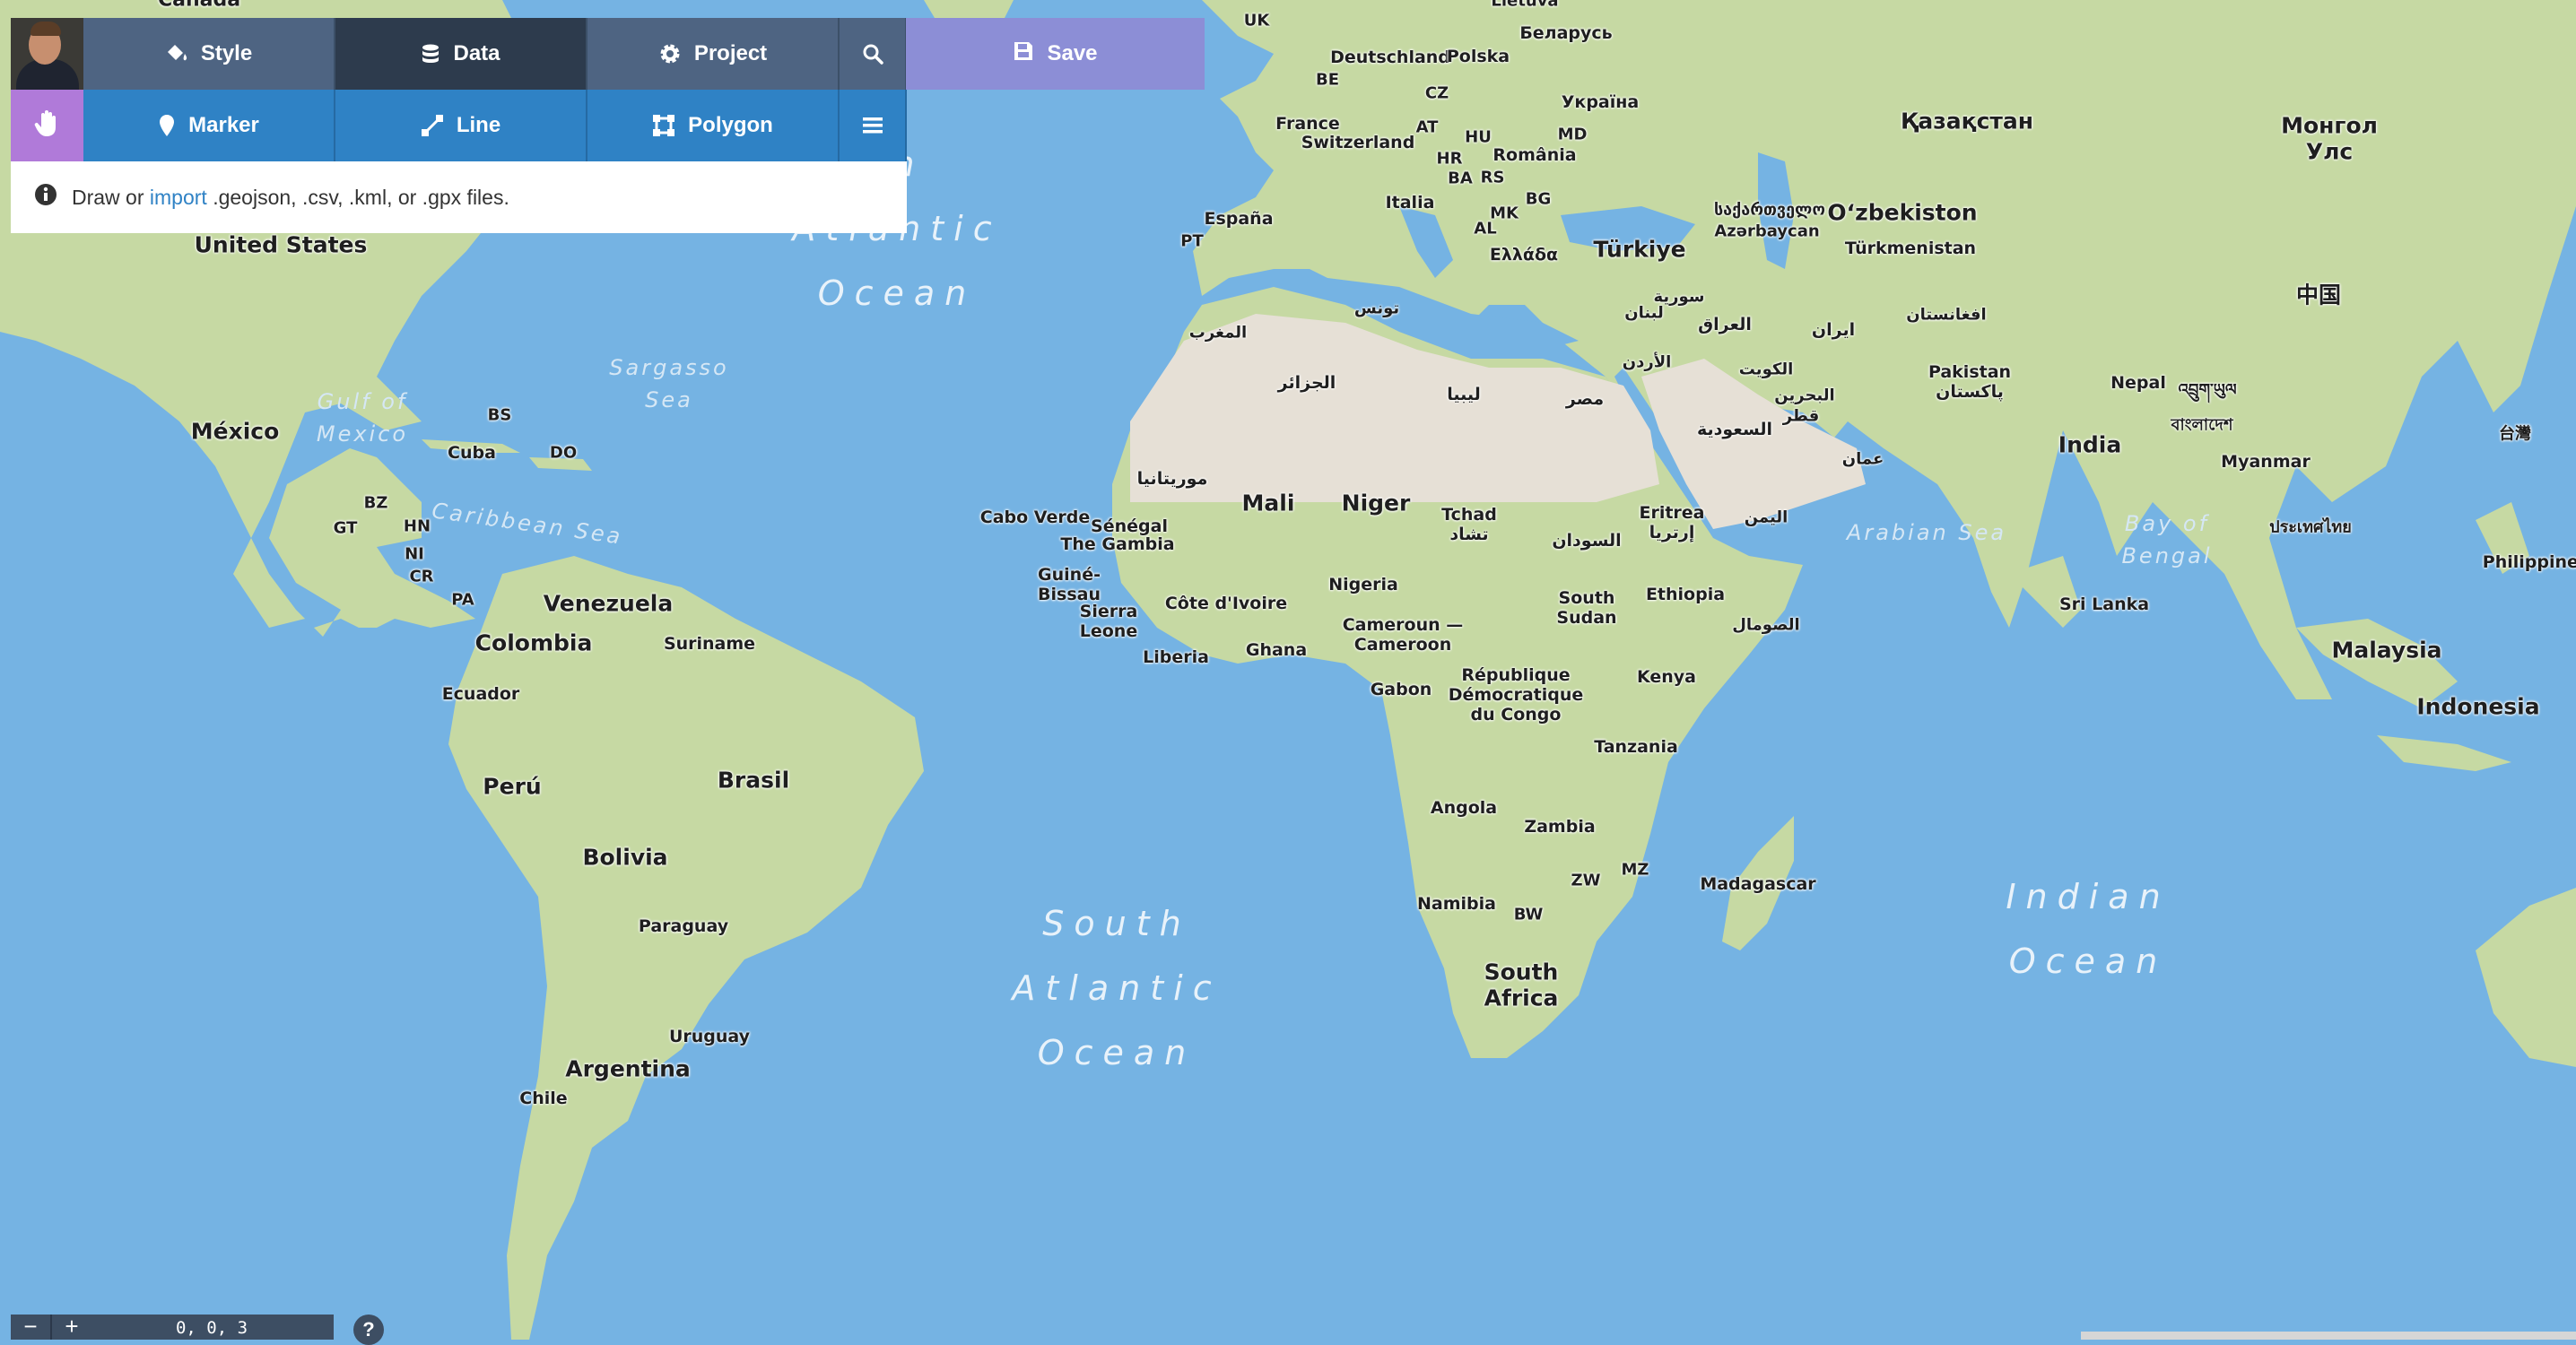 This screenshot has height=1345, width=2576. I want to click on horizontal-scrollbar, so click(2328, 1336).